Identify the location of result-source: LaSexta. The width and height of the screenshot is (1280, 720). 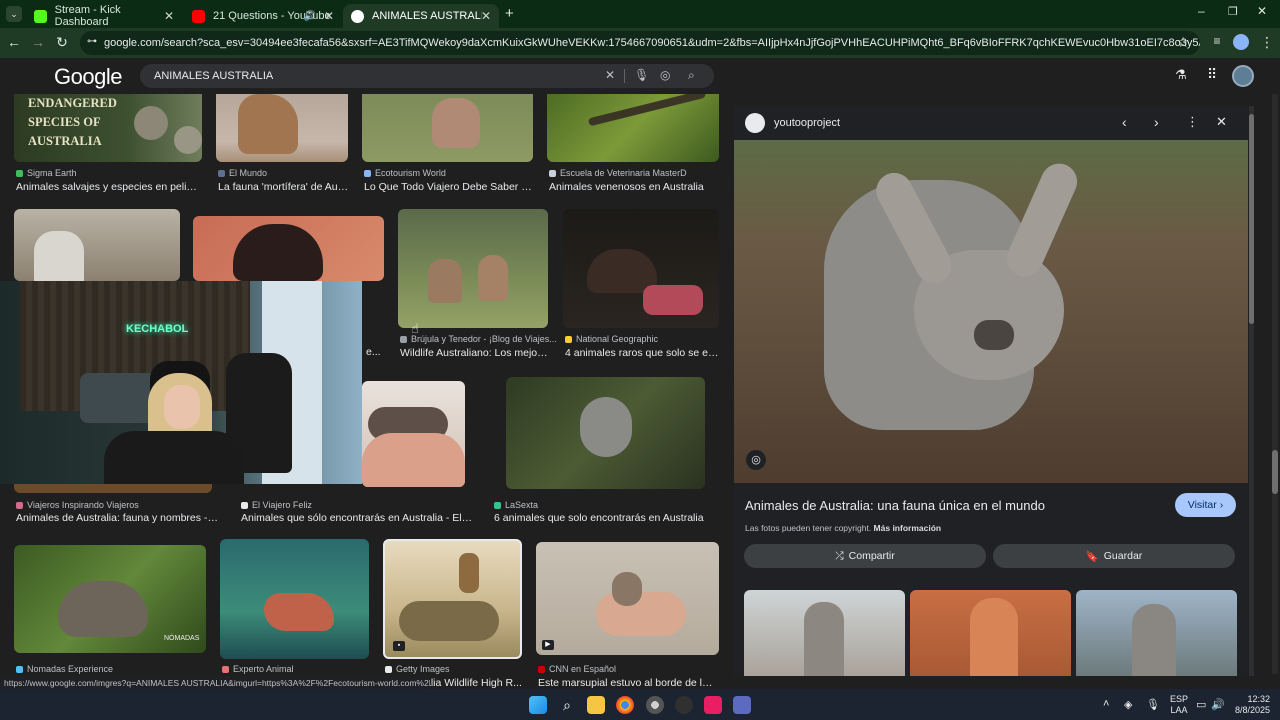
(516, 505).